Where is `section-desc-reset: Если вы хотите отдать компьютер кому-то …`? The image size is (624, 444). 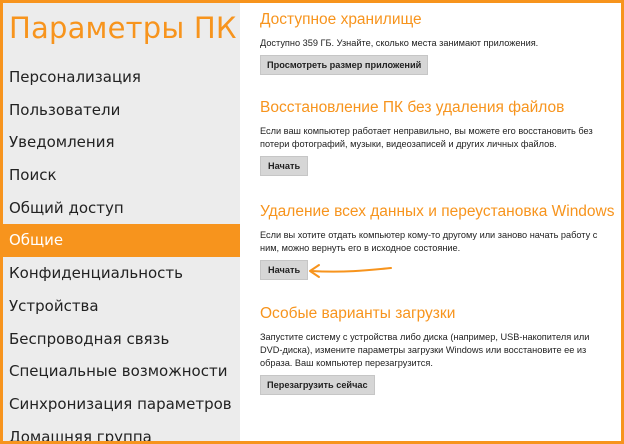 section-desc-reset: Если вы хотите отдать компьютер кому-то … is located at coordinates (429, 241).